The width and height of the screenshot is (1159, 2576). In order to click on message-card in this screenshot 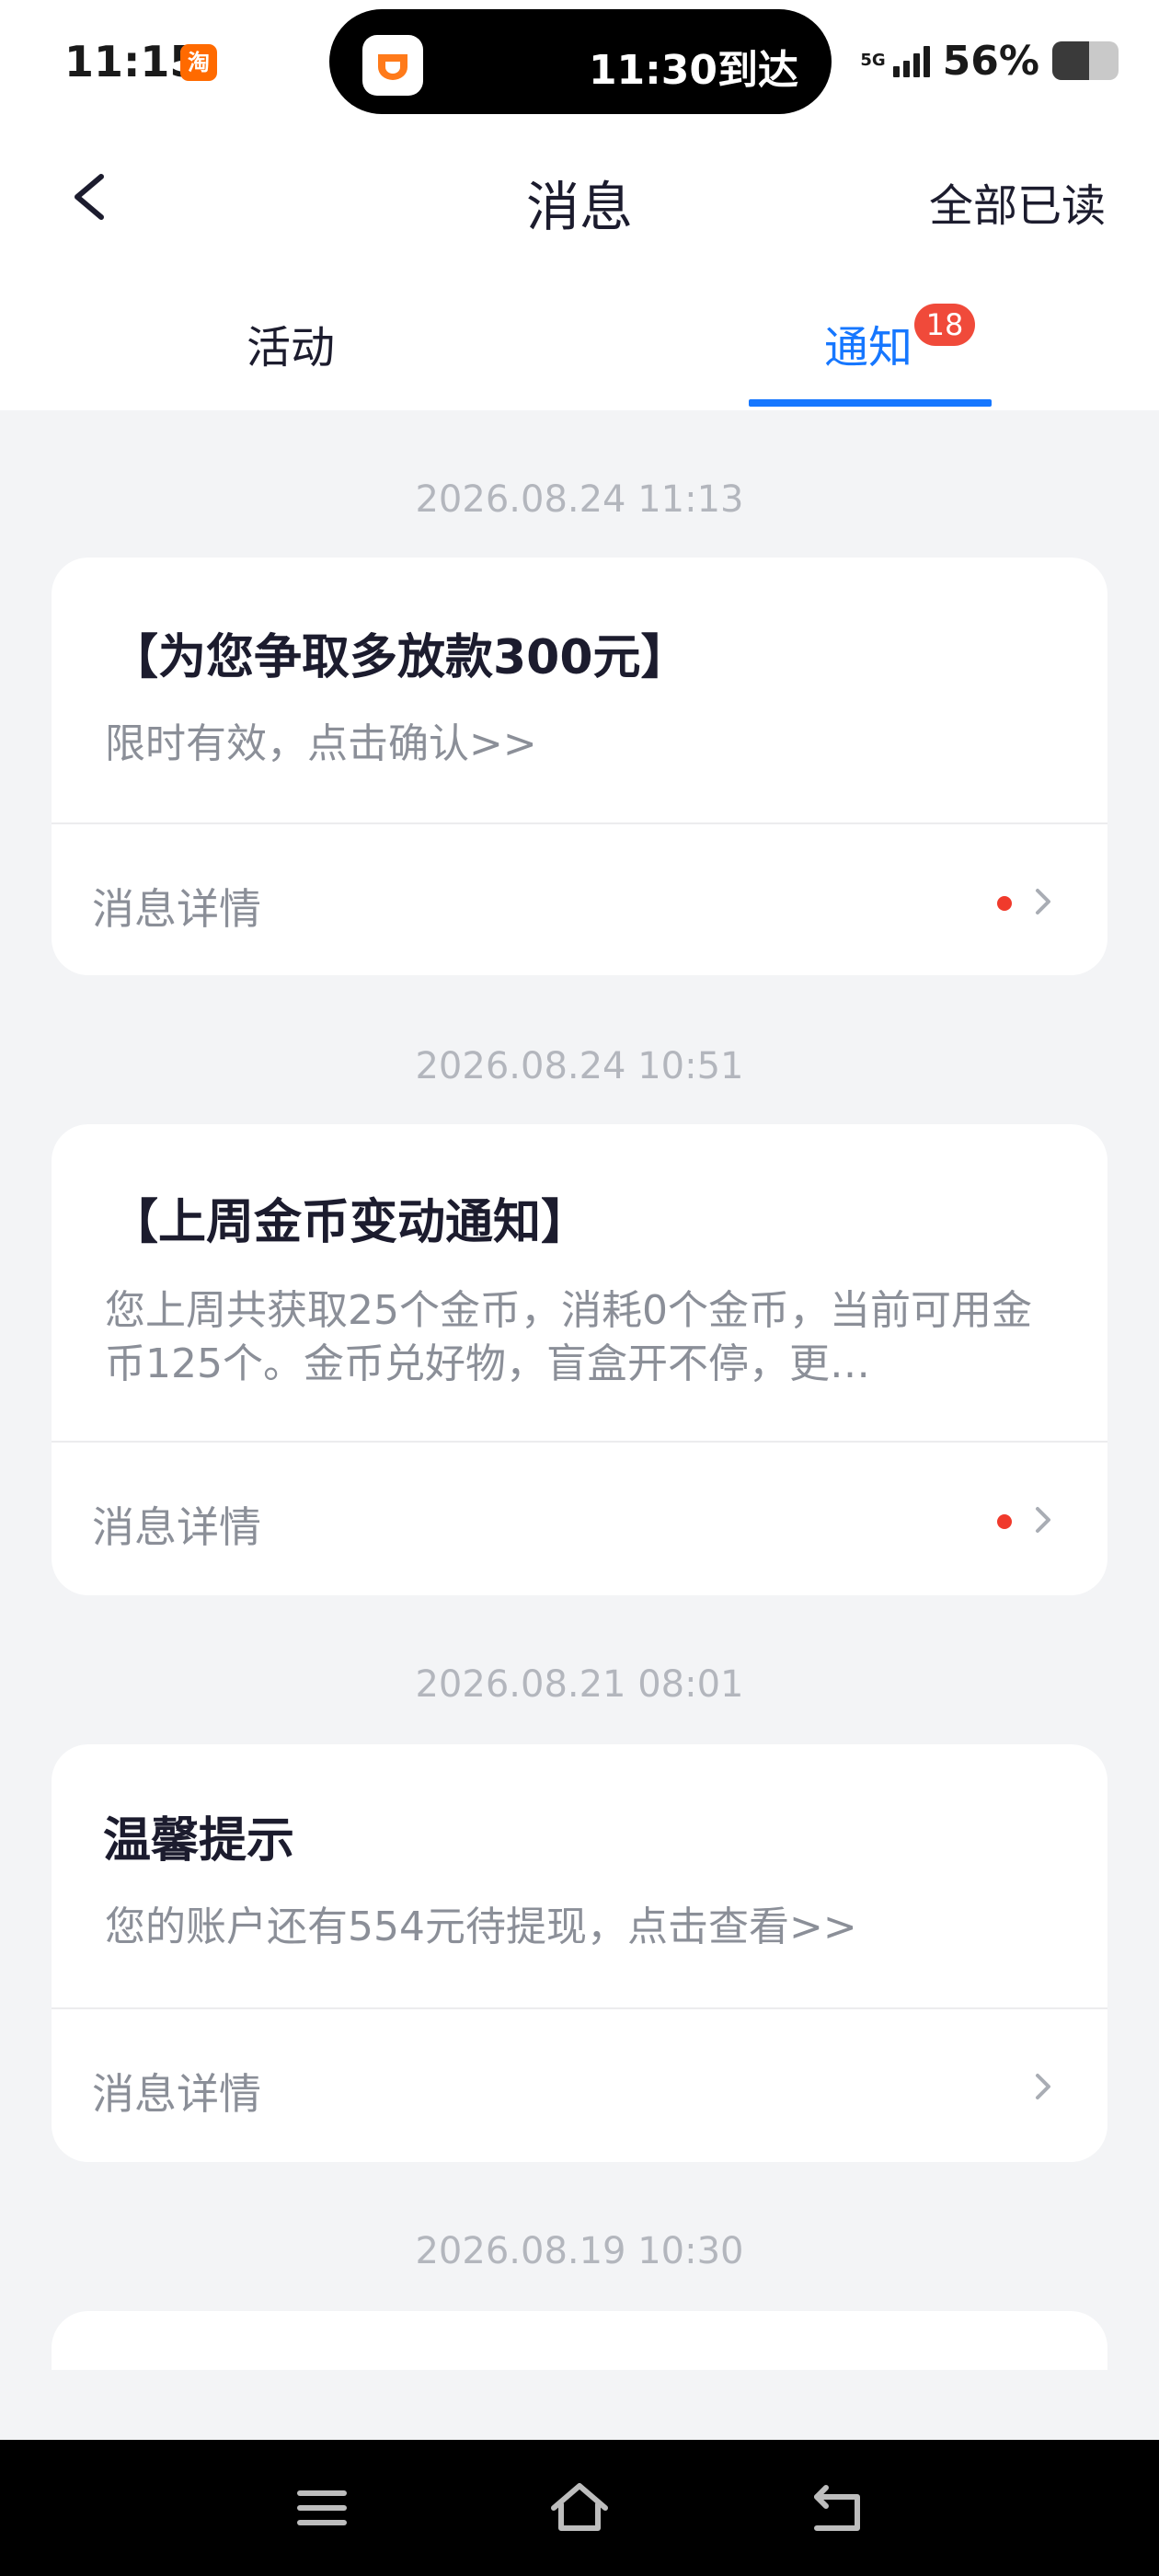, I will do `click(579, 2340)`.